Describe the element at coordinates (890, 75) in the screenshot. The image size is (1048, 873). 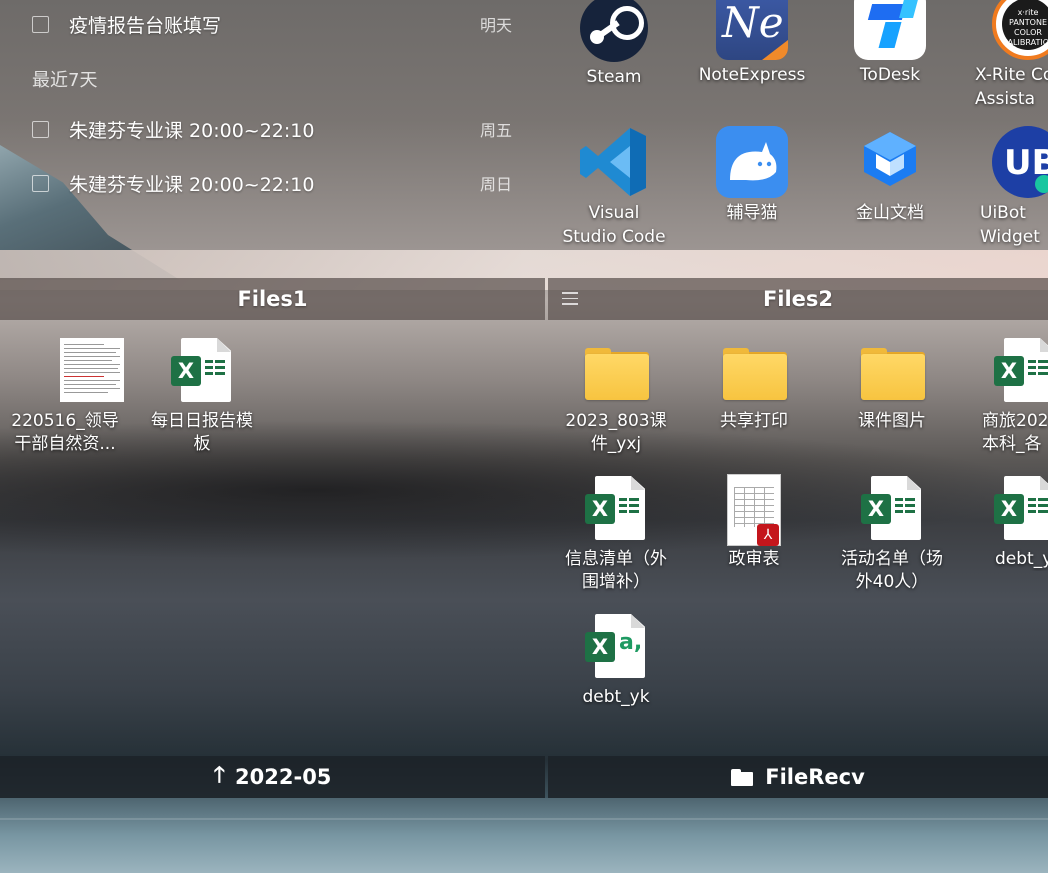
I see `shortcut-label: ToDesk` at that location.